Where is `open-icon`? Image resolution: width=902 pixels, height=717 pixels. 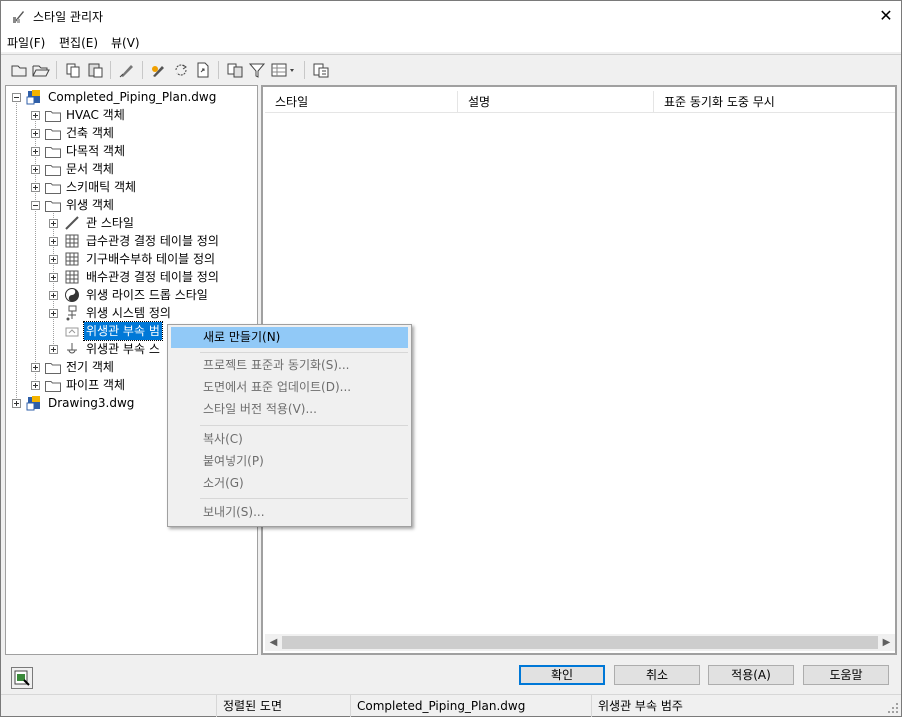
open-icon is located at coordinates (41, 70).